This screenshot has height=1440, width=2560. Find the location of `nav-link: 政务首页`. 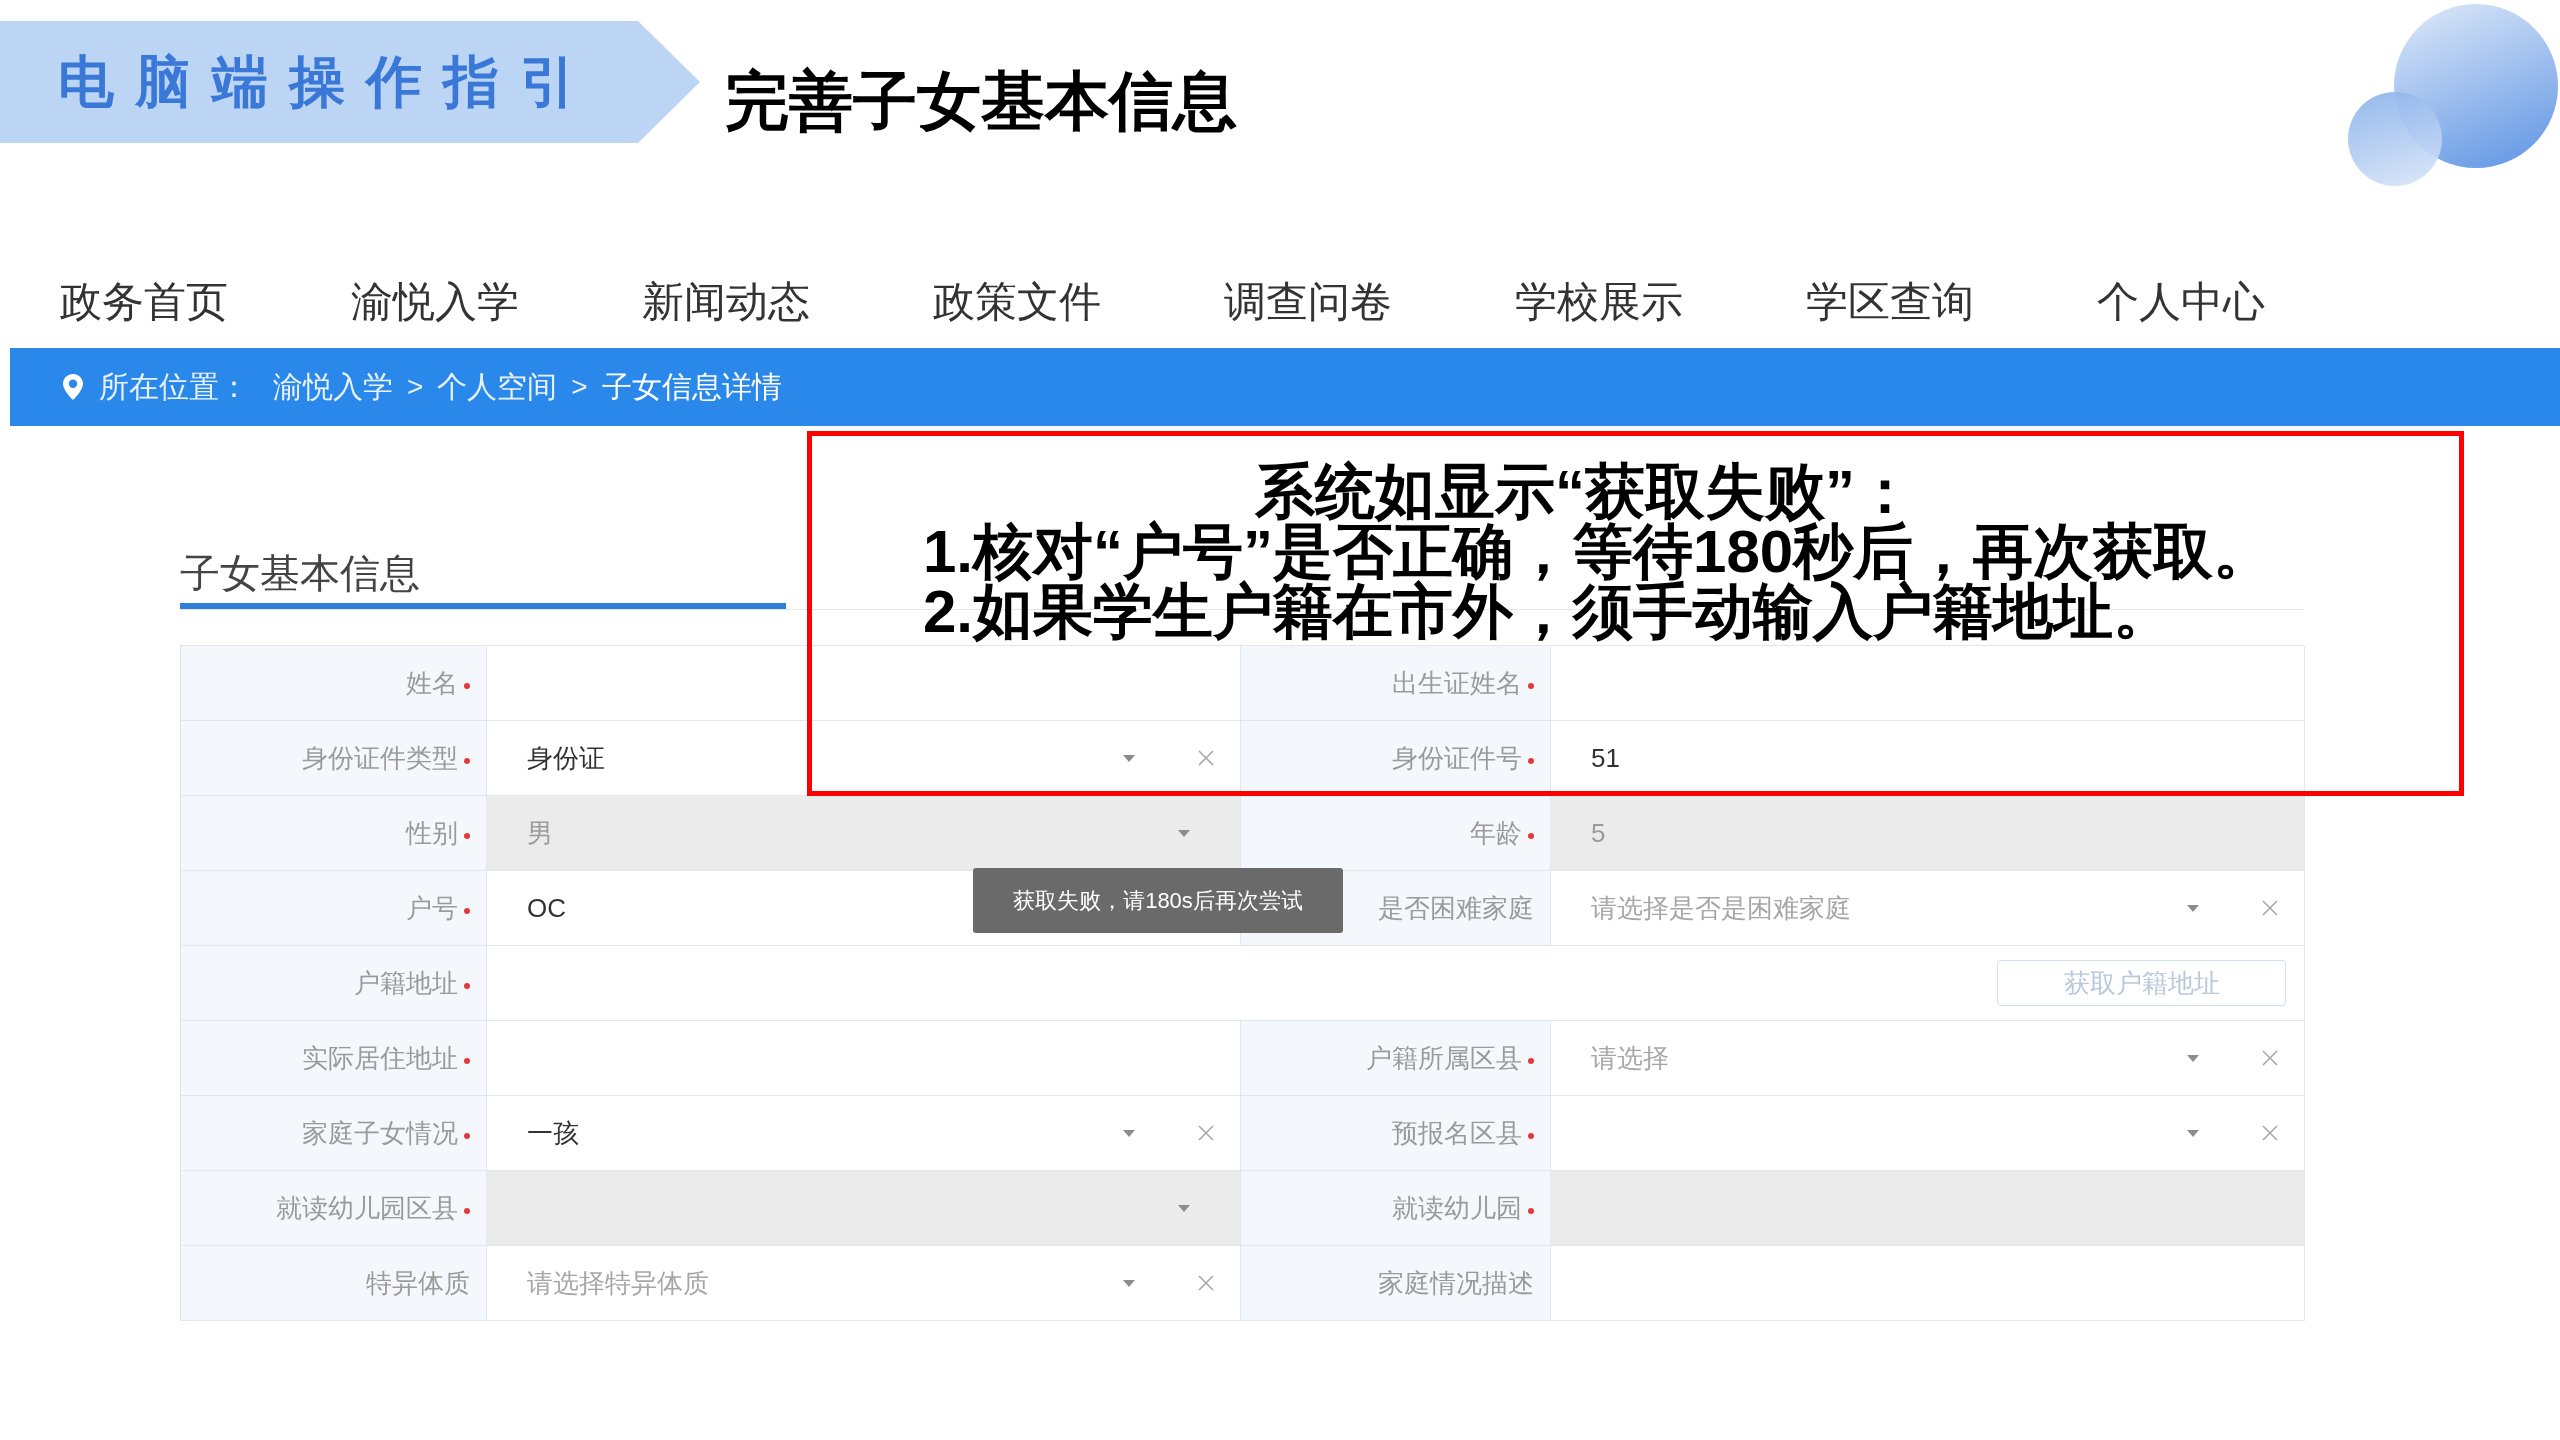

nav-link: 政务首页 is located at coordinates (144, 302).